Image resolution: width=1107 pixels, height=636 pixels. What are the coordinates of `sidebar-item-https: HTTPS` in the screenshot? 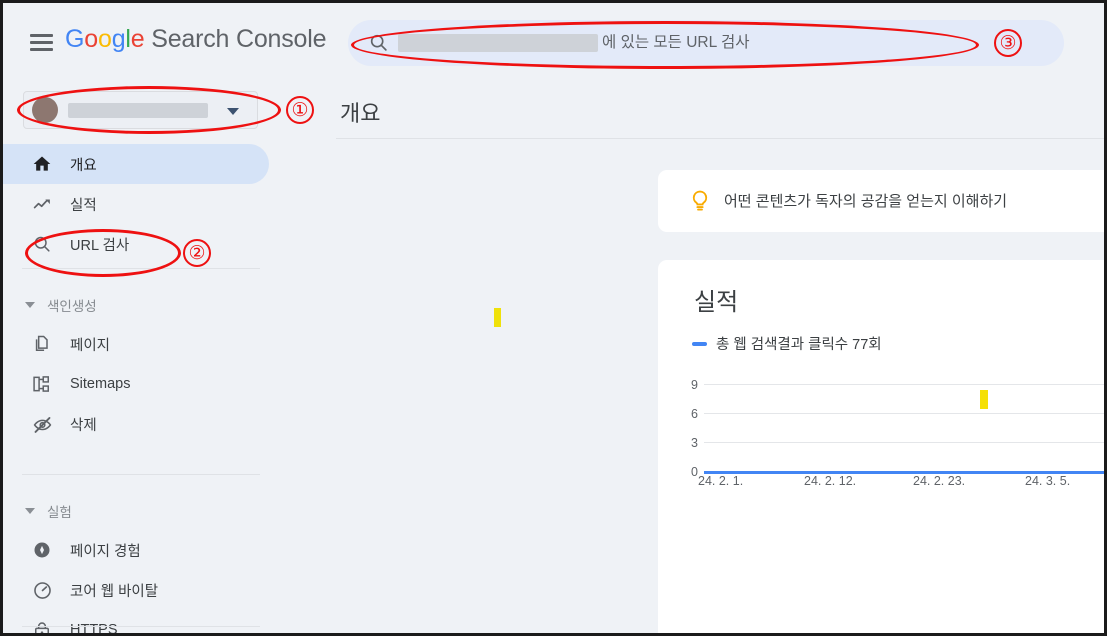 It's located at (136, 623).